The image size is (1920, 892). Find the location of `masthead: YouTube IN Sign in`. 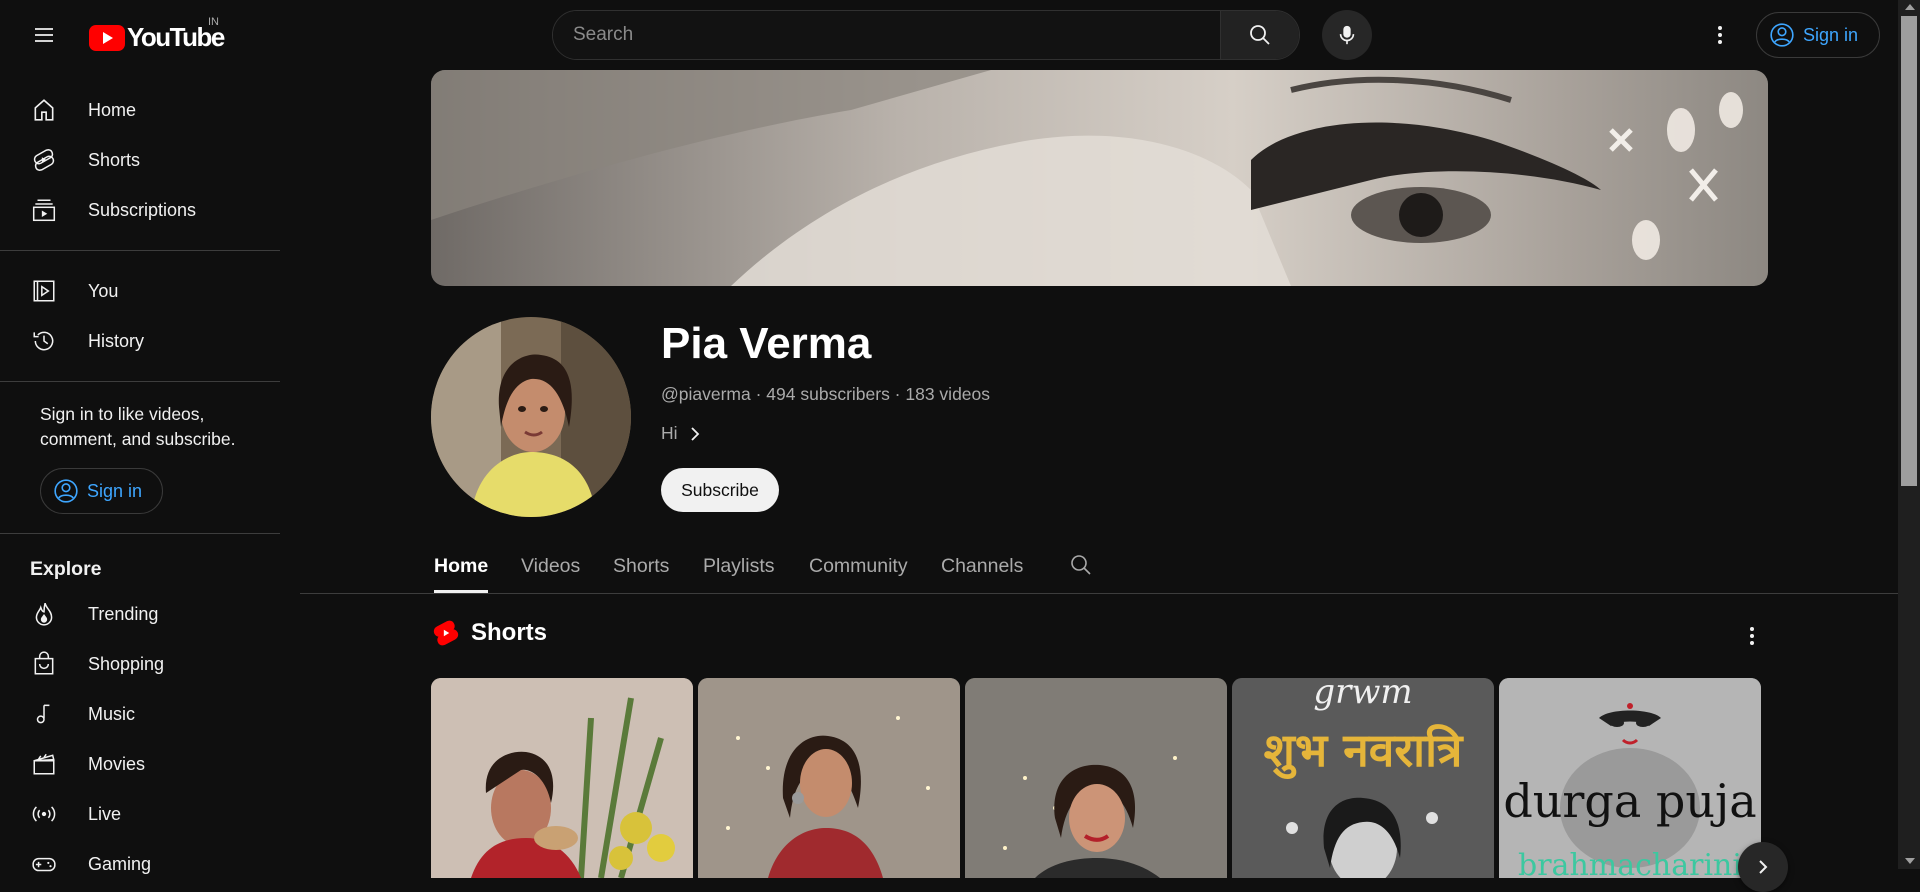

masthead: YouTube IN Sign in is located at coordinates (949, 35).